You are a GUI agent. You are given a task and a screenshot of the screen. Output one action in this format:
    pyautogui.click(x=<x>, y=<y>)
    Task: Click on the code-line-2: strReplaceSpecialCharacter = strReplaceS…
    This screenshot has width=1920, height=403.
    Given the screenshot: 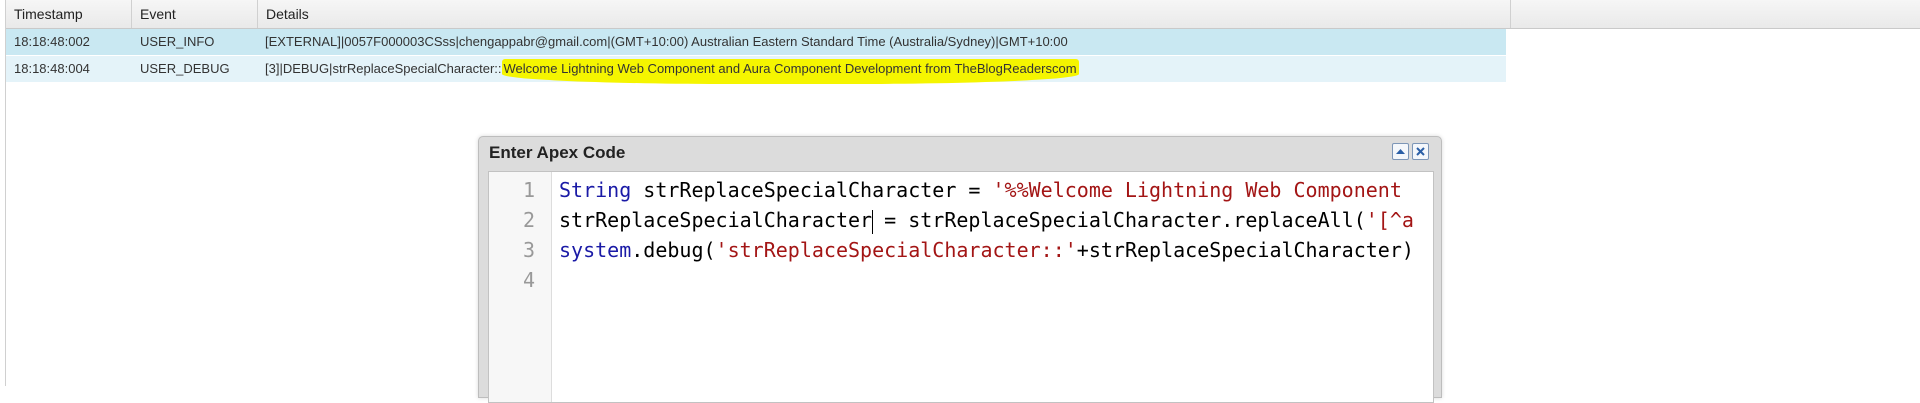 What is the action you would take?
    pyautogui.click(x=986, y=220)
    